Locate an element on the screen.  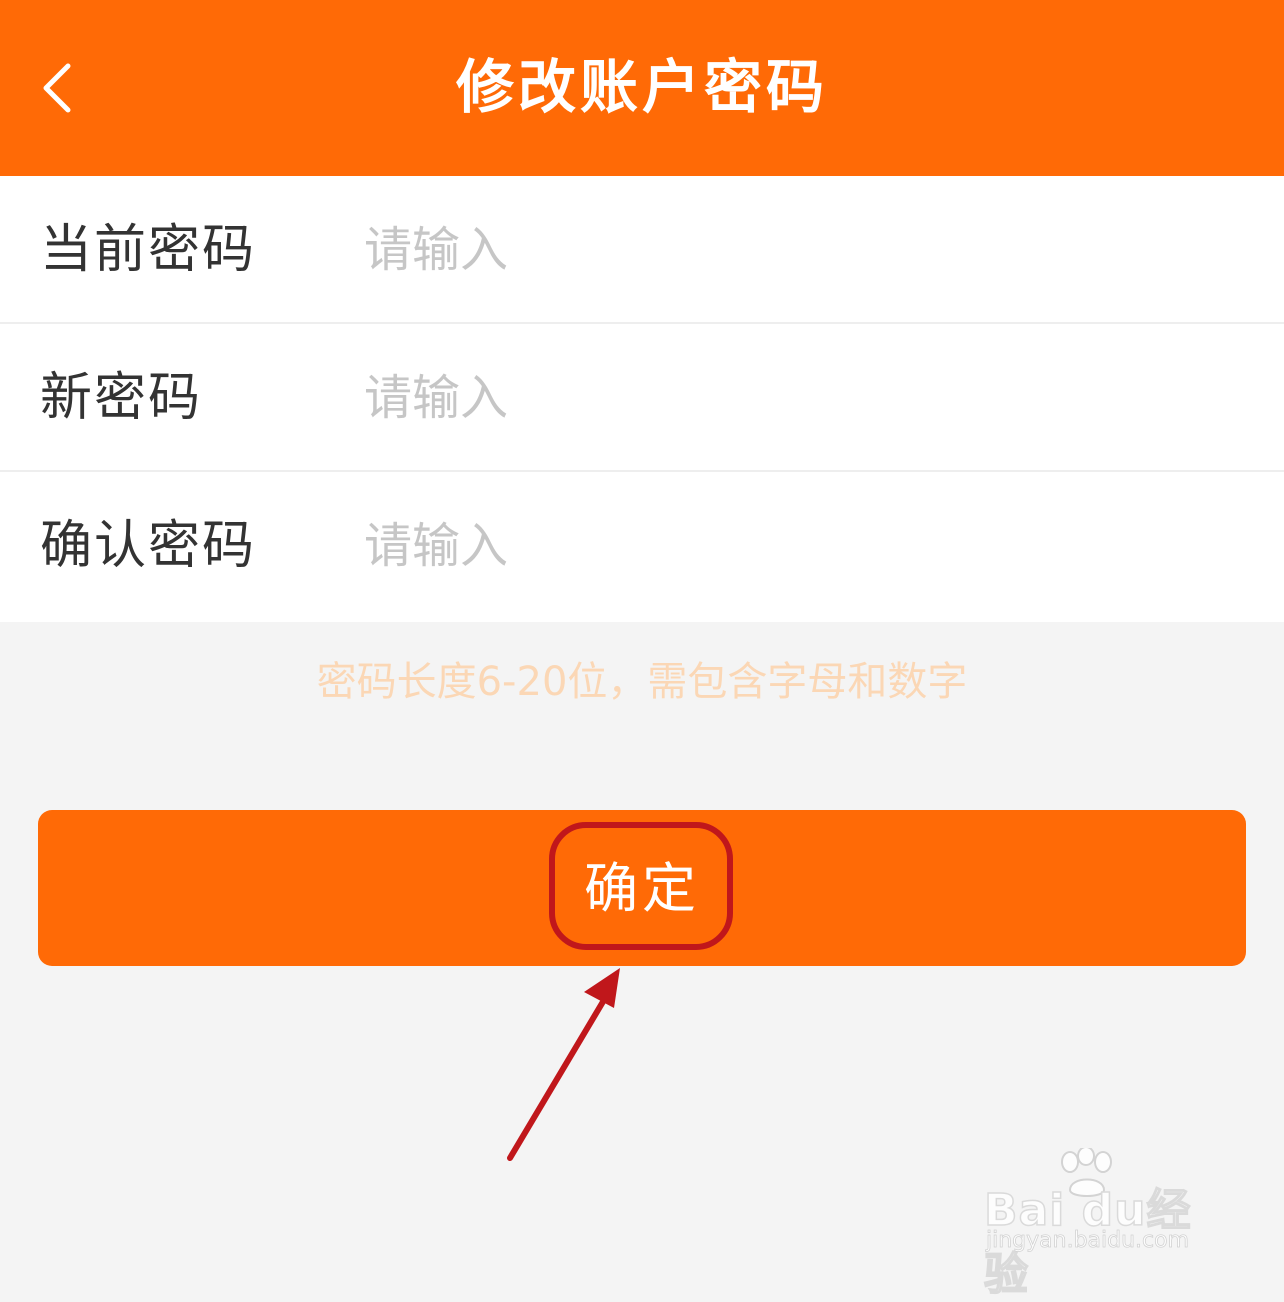
top-nav-bar: 修改账户密码 is located at coordinates (642, 88).